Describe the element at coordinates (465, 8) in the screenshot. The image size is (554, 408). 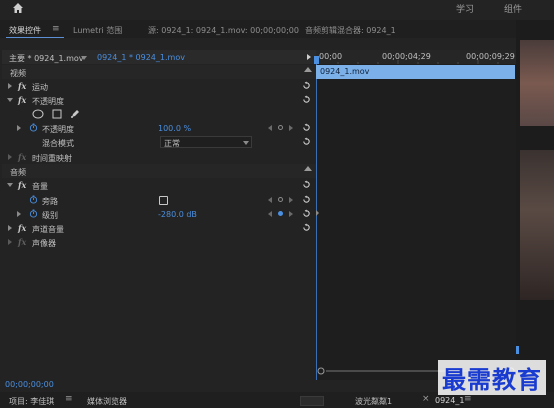
I see `workspace-tab-learn: 学习` at that location.